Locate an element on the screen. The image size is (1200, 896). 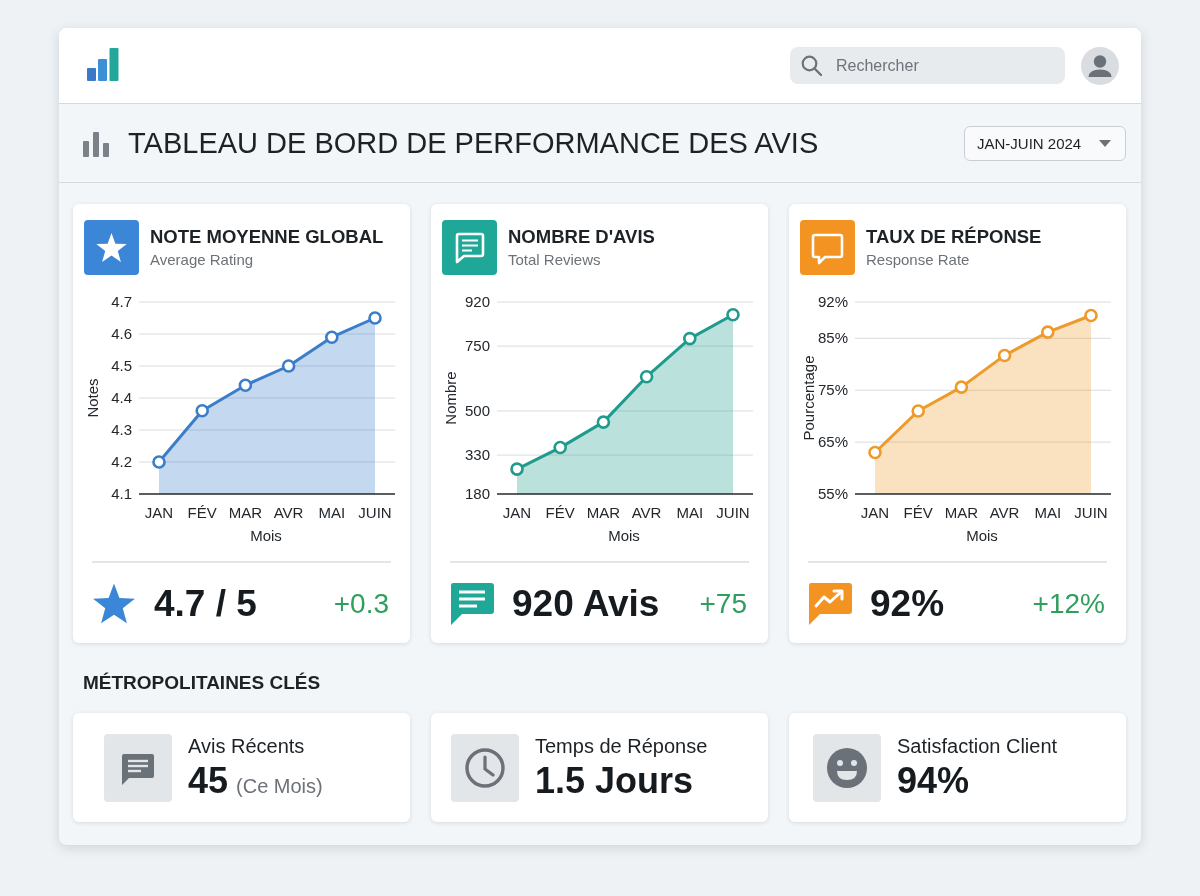
y-tick-label: 4.6 is located at coordinates (121, 333).